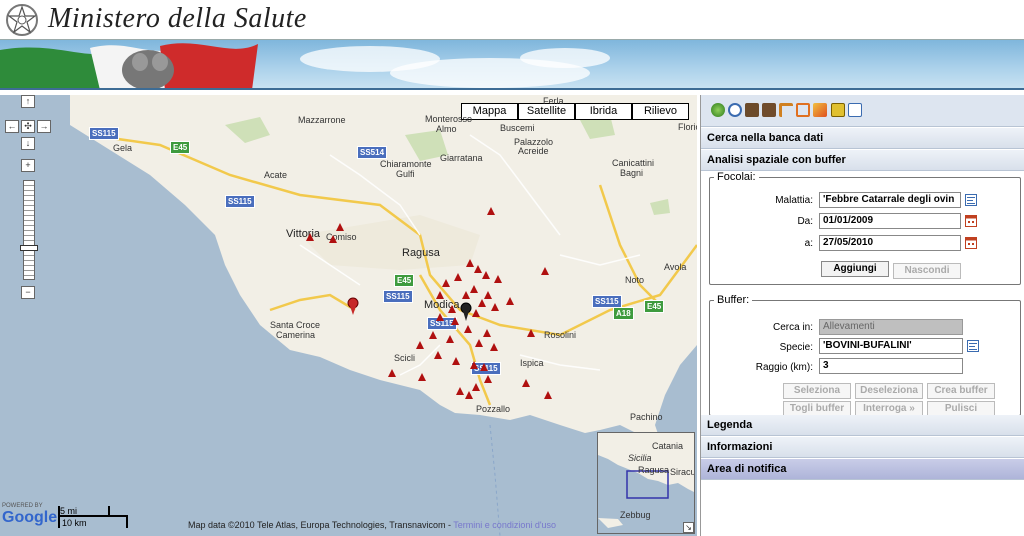 The width and height of the screenshot is (1024, 536). What do you see at coordinates (890, 243) in the screenshot?
I see `a-date-input: 27/05/2010` at bounding box center [890, 243].